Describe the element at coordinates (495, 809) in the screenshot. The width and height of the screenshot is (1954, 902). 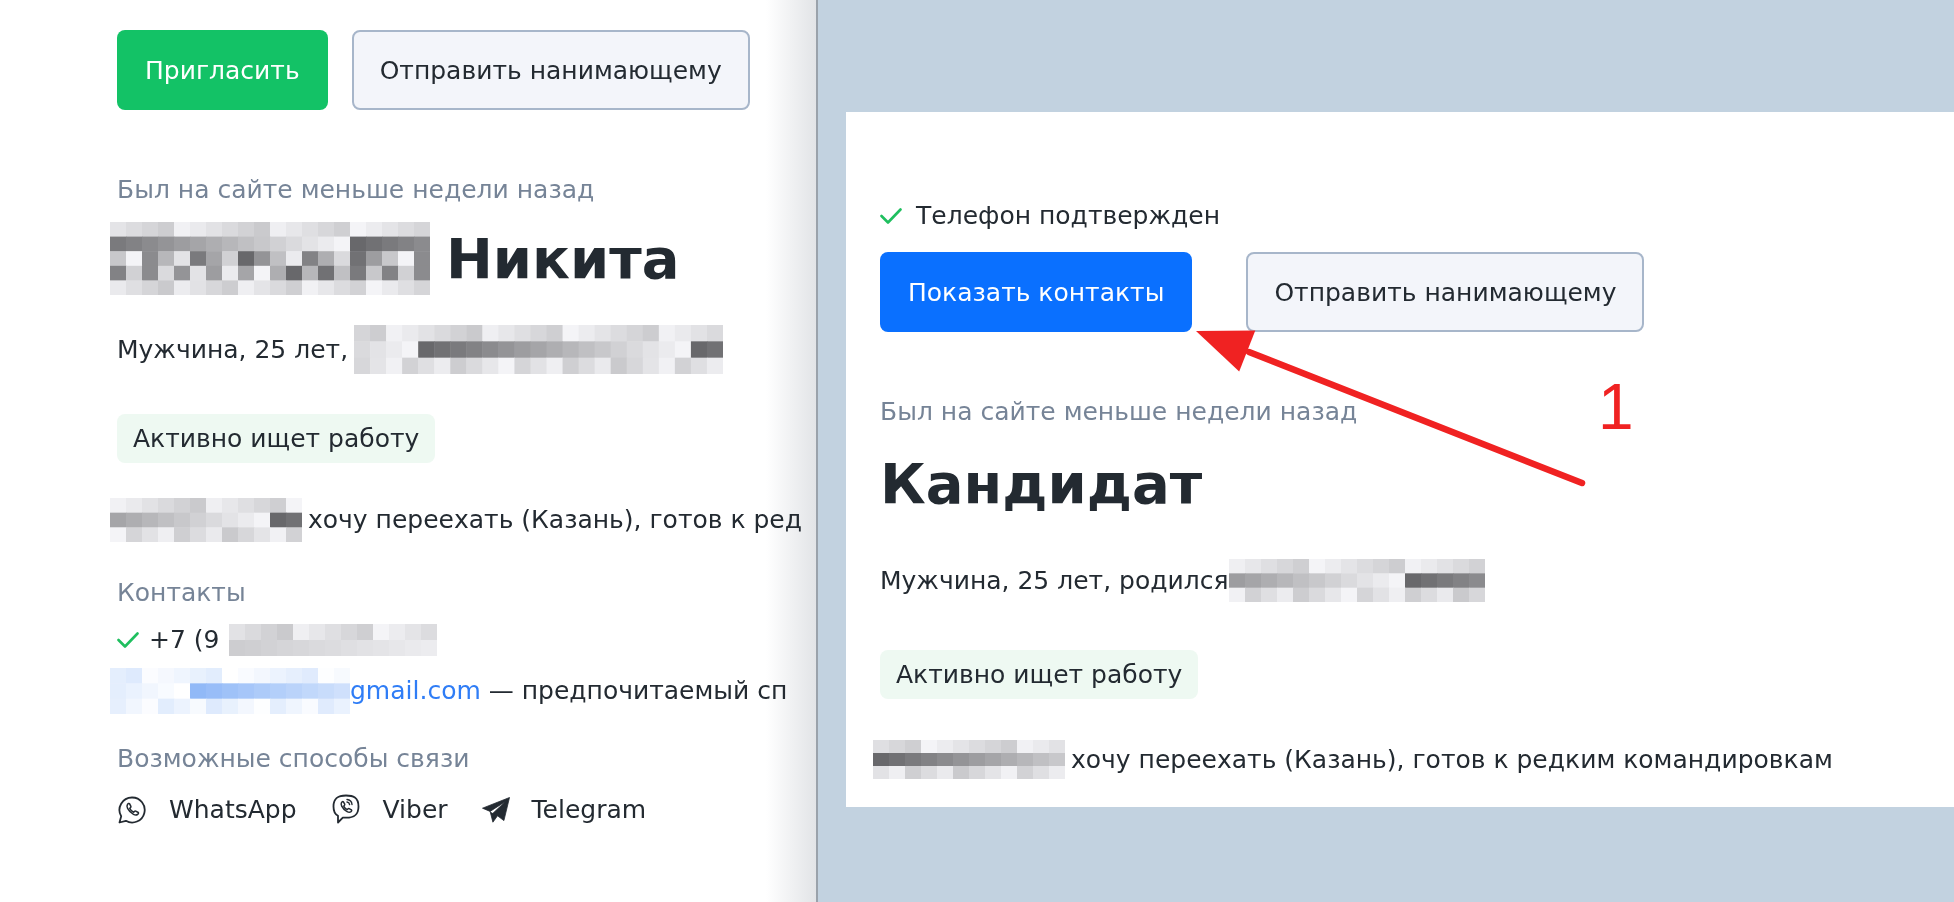
I see `paper-plane-icon` at that location.